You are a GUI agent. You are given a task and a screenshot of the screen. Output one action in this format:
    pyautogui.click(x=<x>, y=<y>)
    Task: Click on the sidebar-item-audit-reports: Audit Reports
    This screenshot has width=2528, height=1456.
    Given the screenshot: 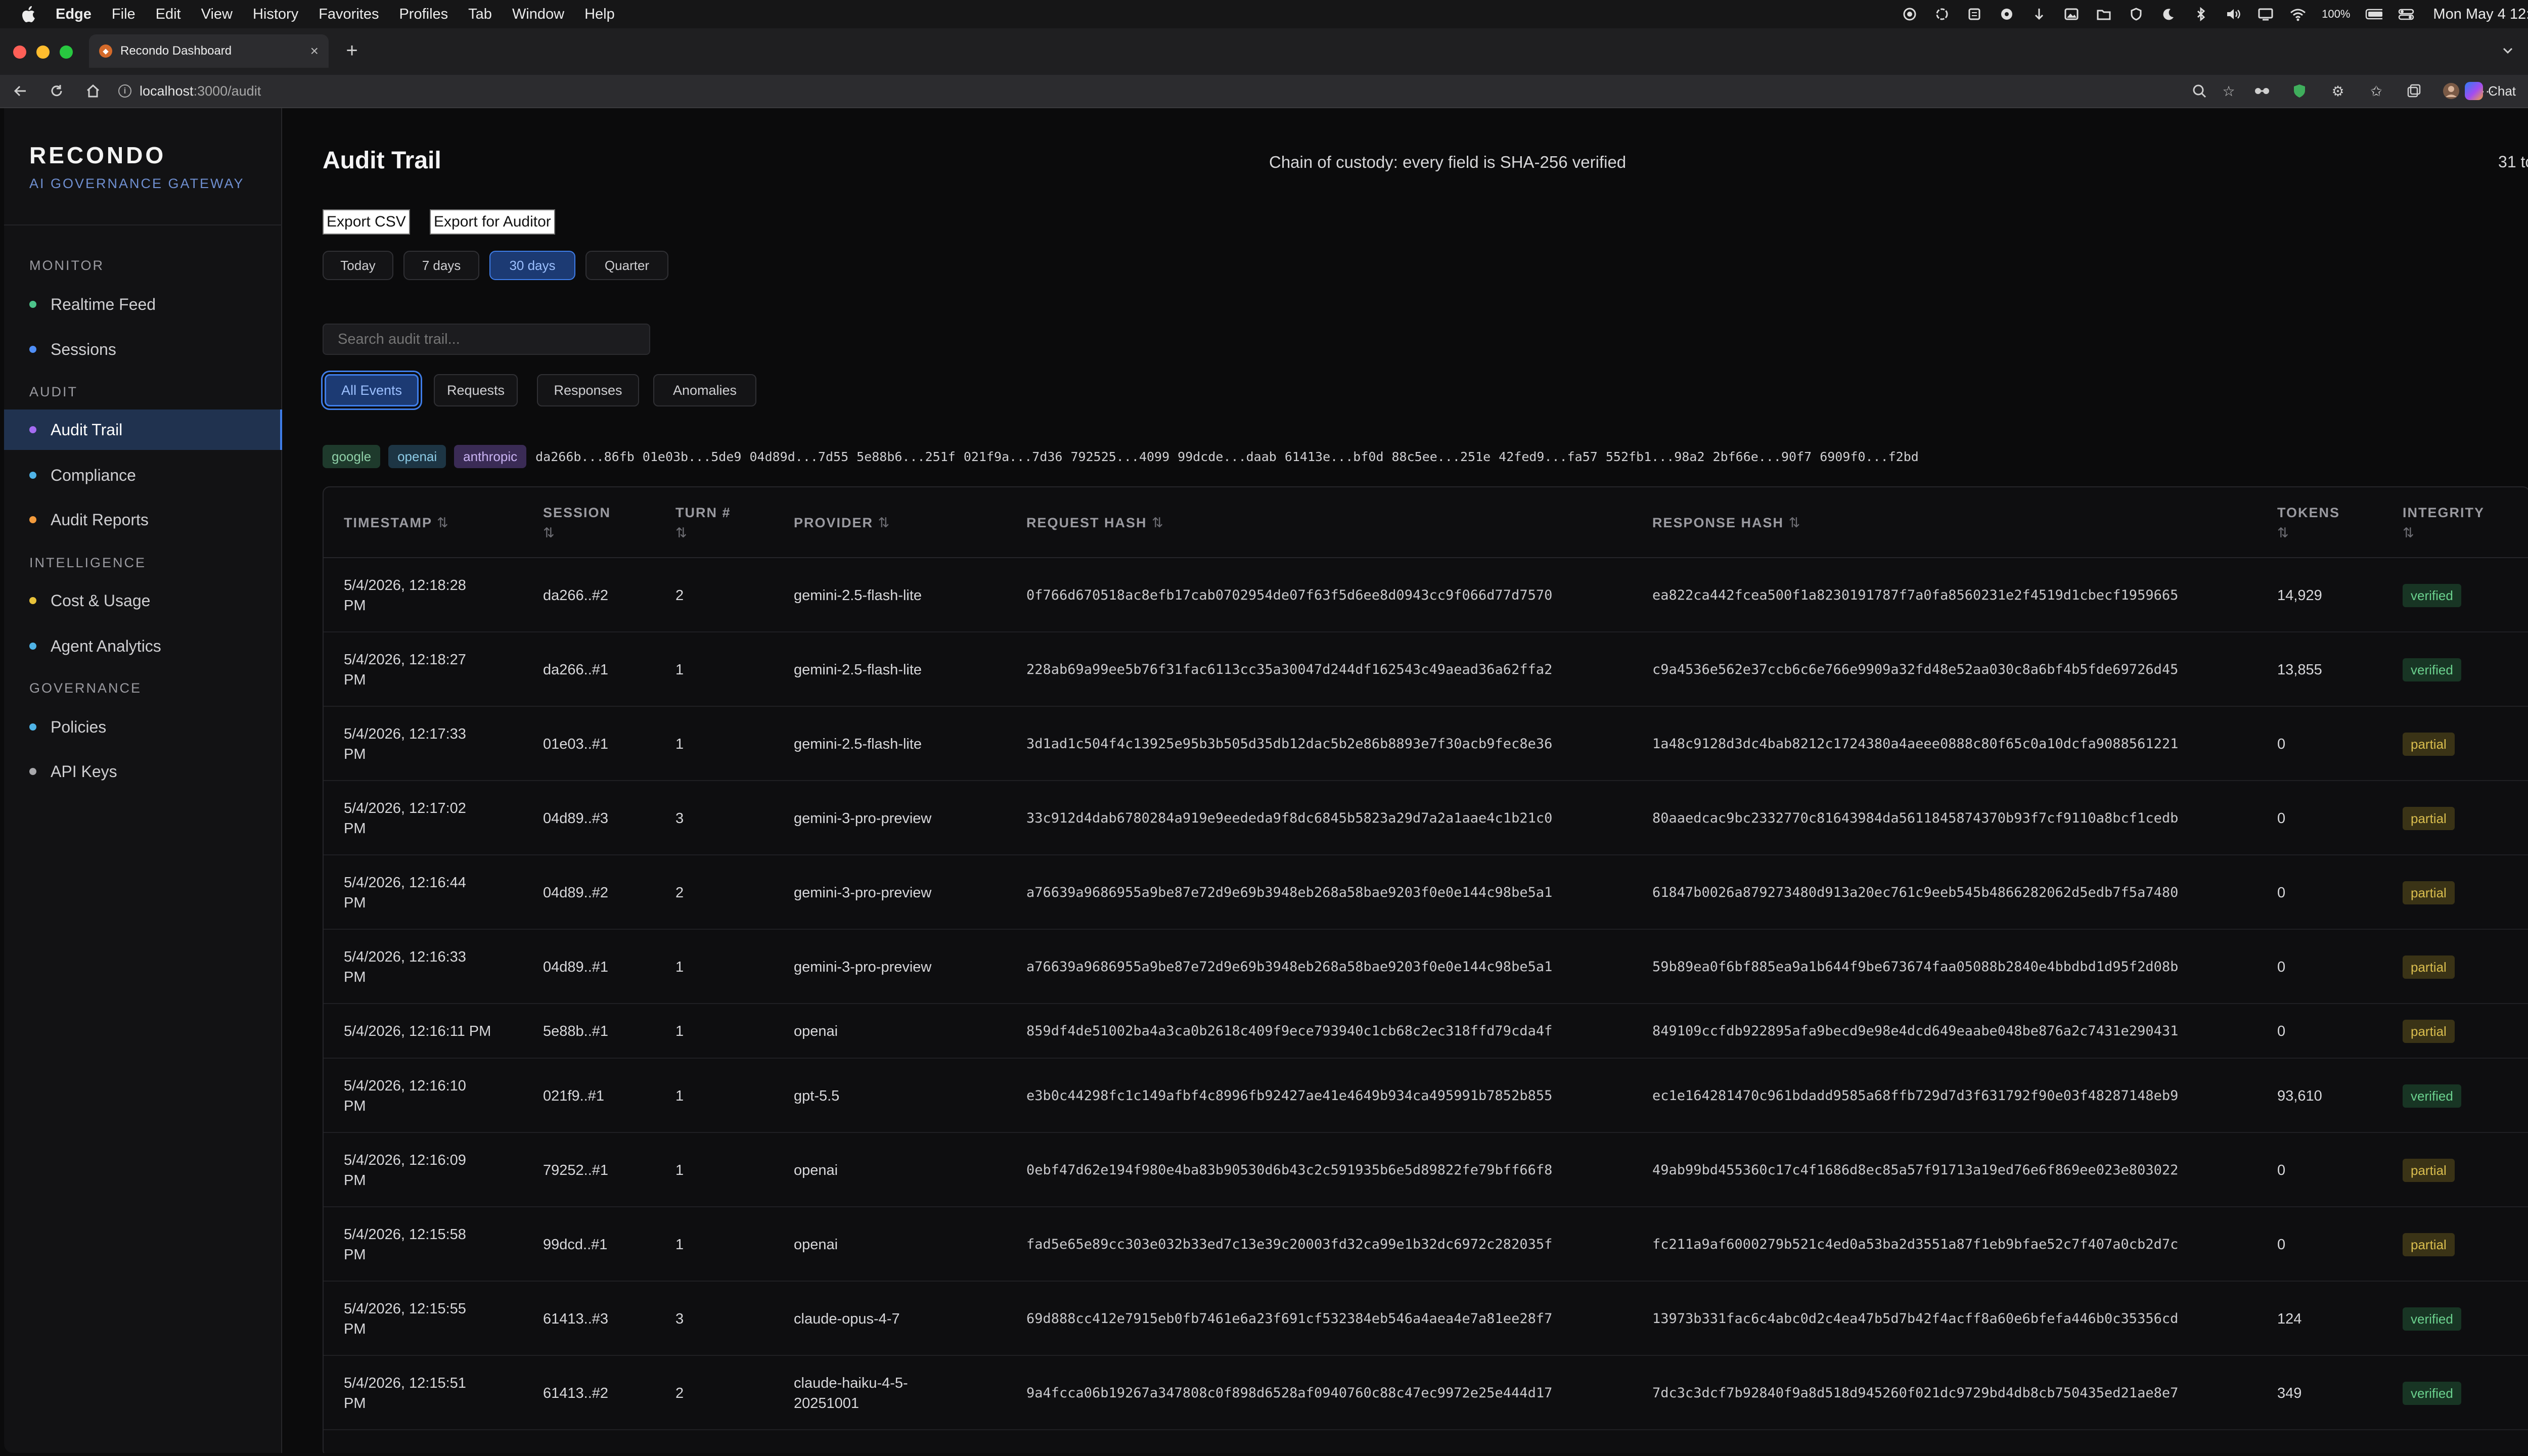 What is the action you would take?
    pyautogui.click(x=143, y=519)
    